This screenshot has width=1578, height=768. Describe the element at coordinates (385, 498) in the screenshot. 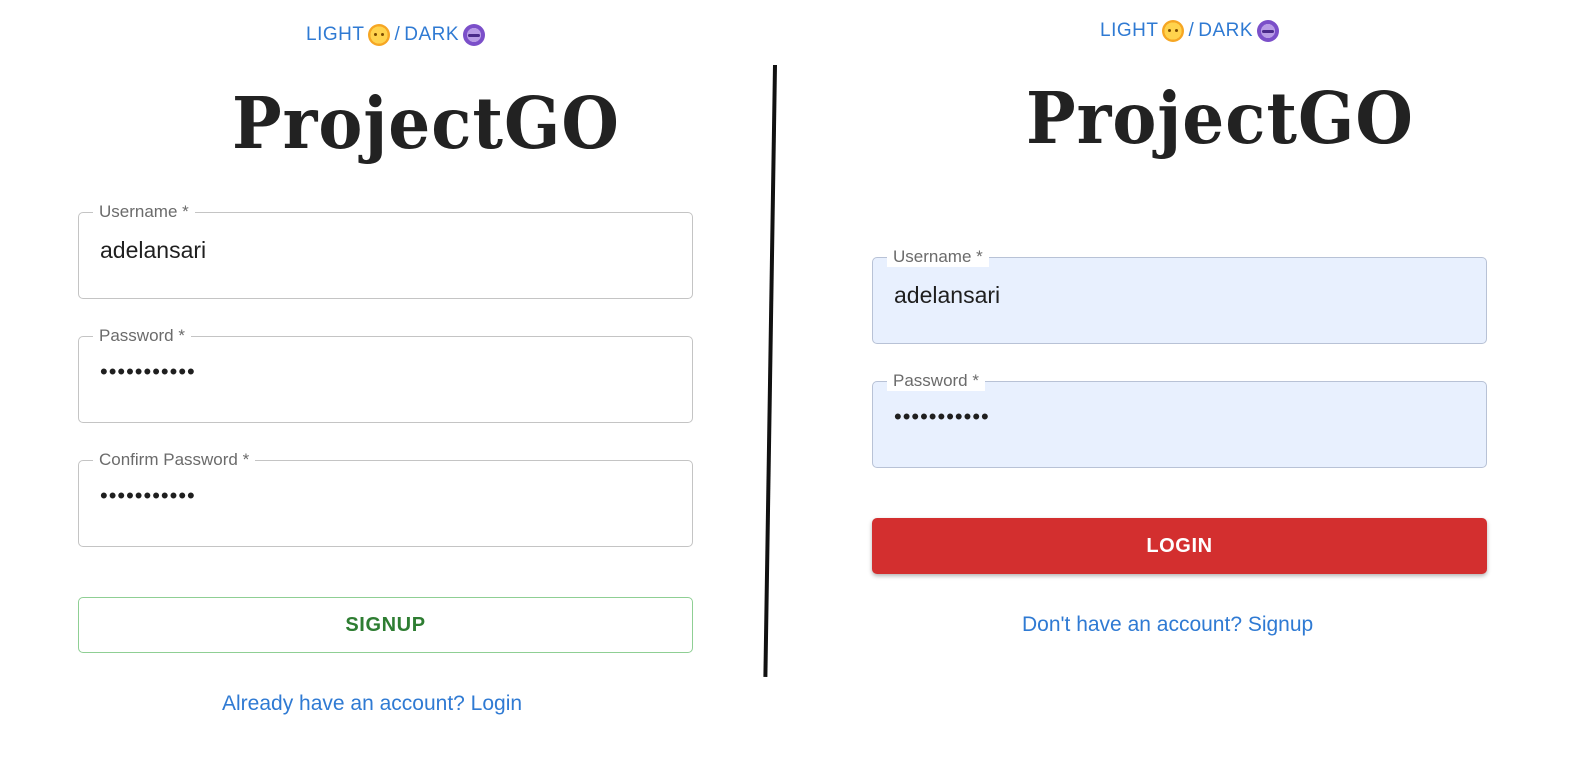

I see `confirm-password-field: Confirm Password * •••••••••••` at that location.